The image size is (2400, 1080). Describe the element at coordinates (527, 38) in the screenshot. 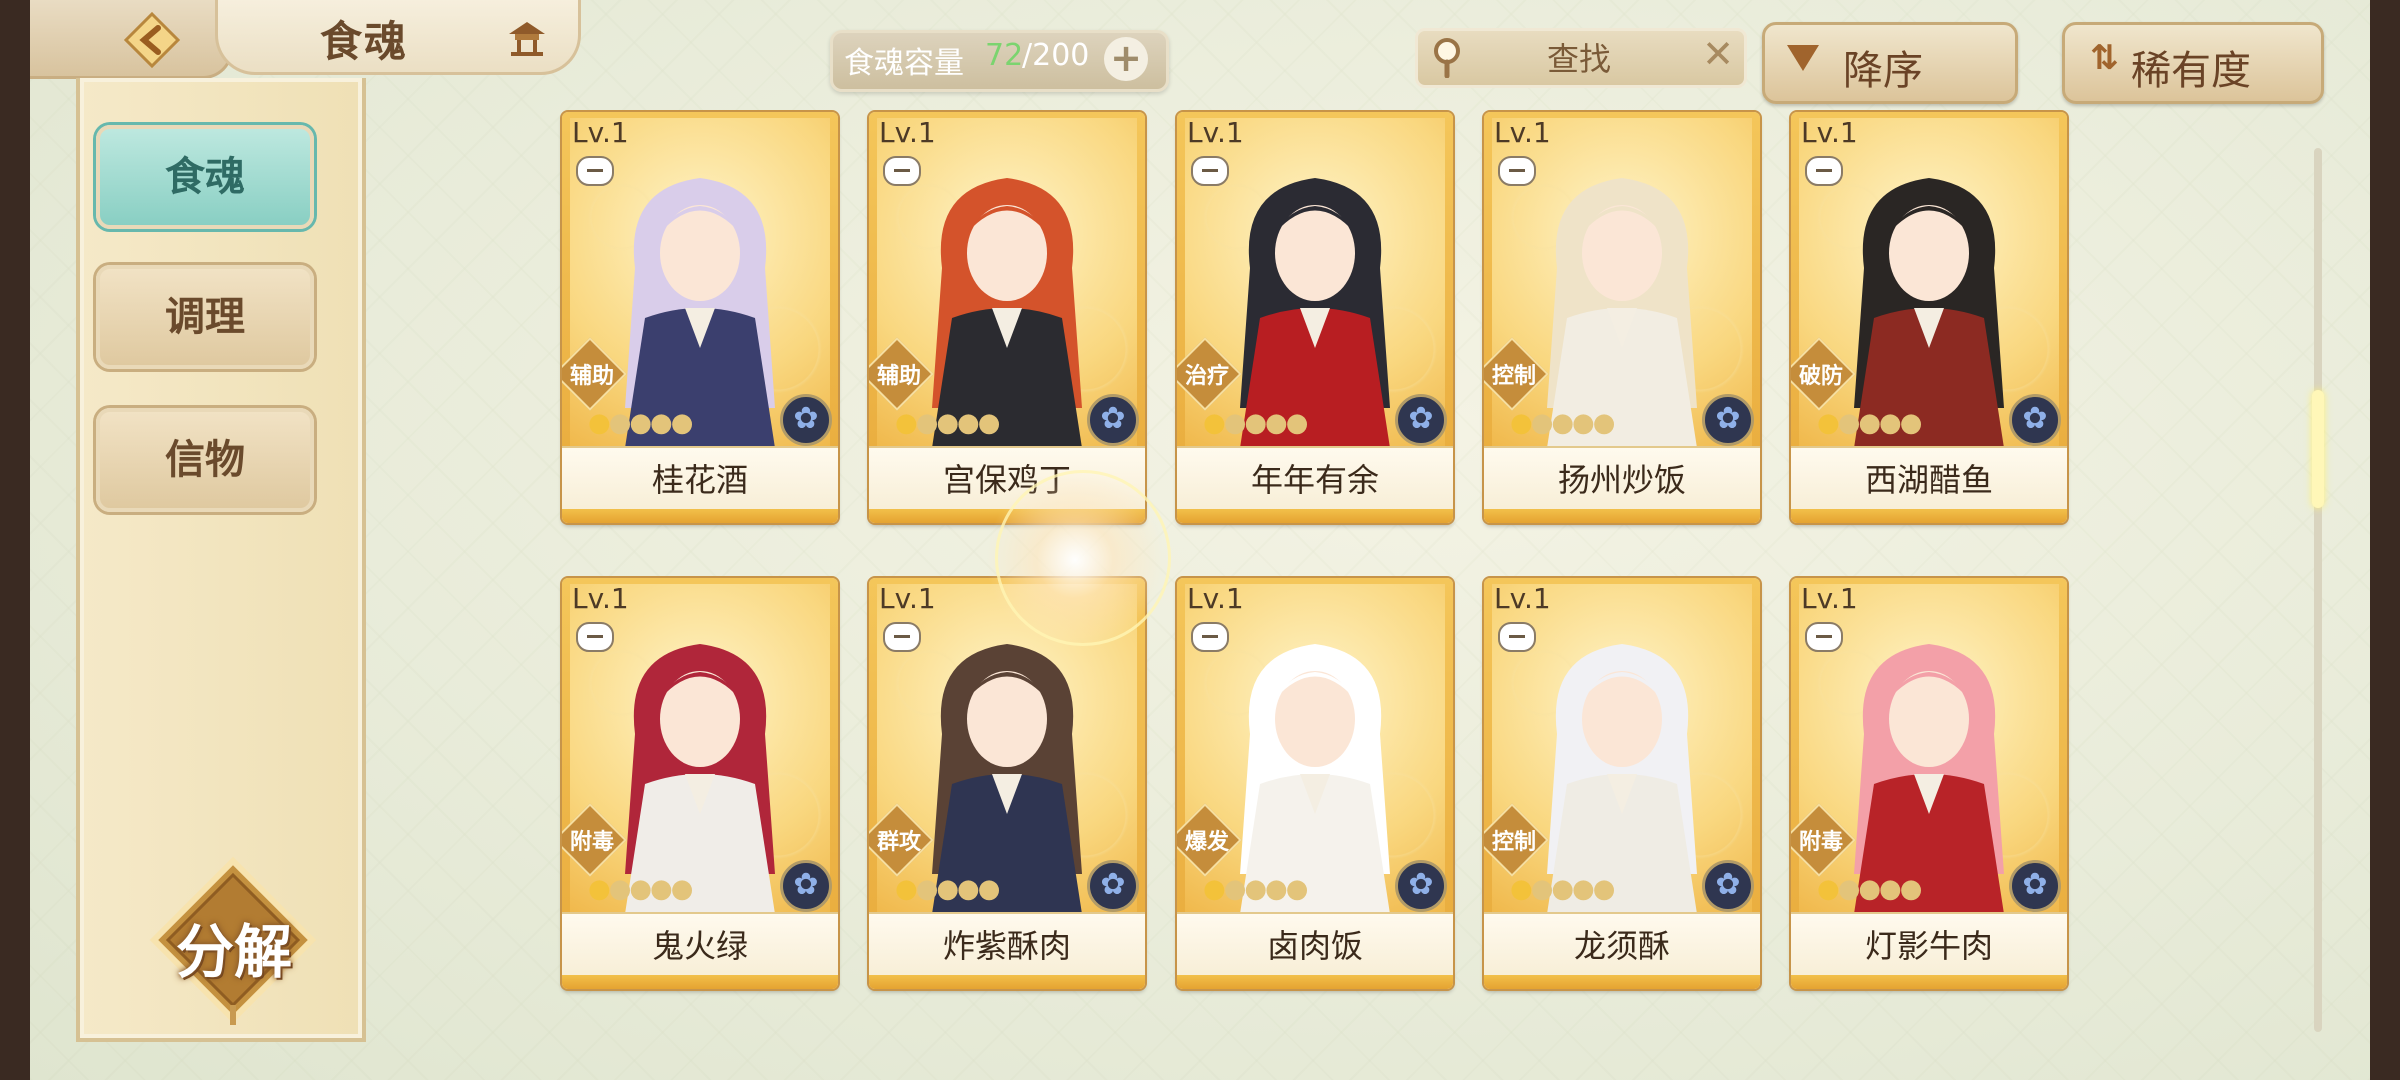

I see `pavilion-icon` at that location.